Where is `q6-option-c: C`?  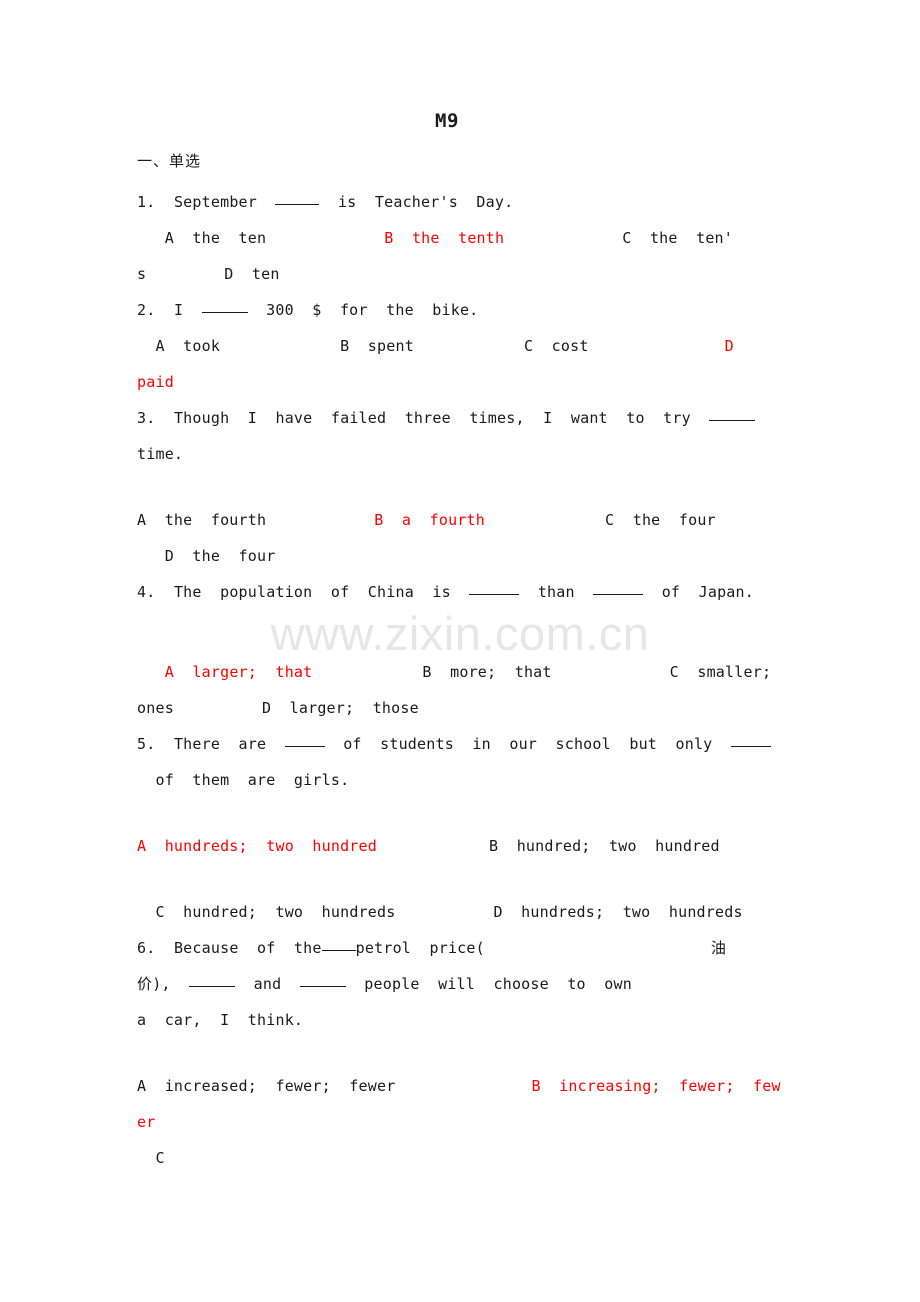 q6-option-c: C is located at coordinates (160, 1158).